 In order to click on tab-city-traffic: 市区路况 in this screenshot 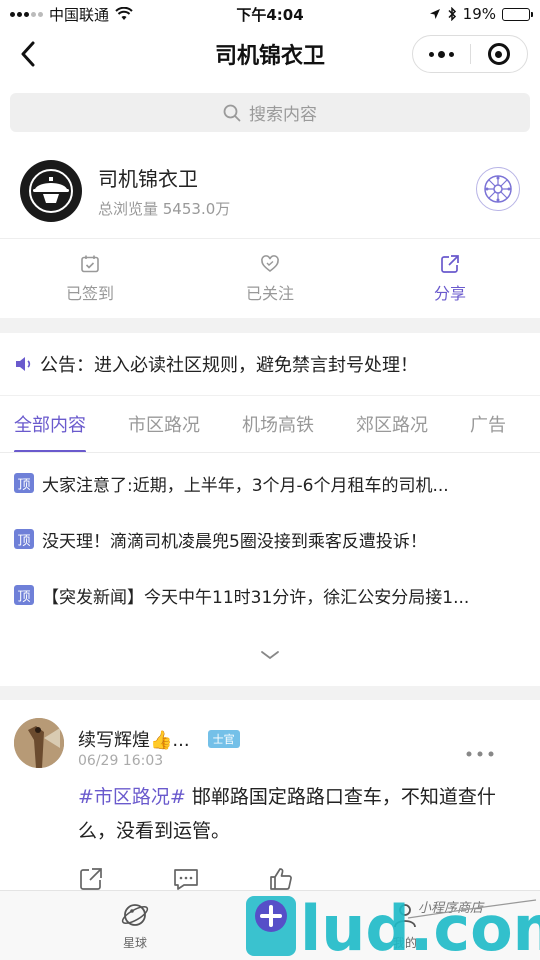, I will do `click(157, 424)`.